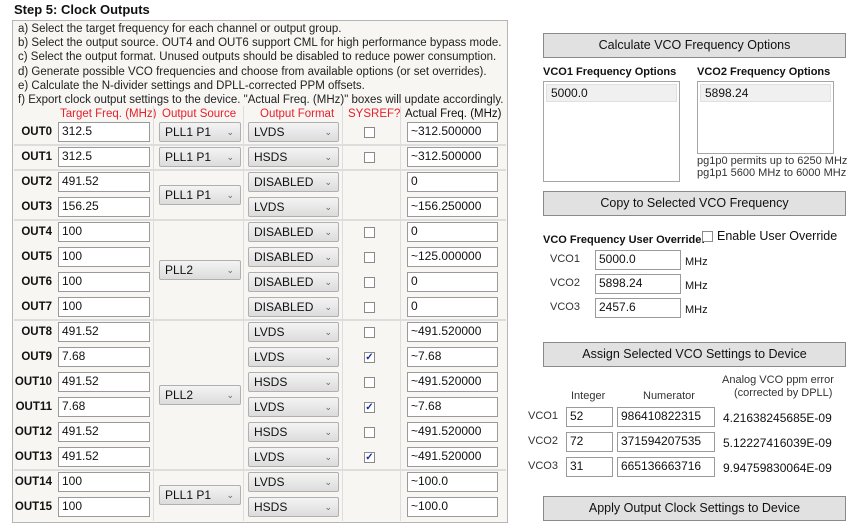 This screenshot has width=860, height=529. I want to click on numerator-input: 665136663716, so click(666, 467).